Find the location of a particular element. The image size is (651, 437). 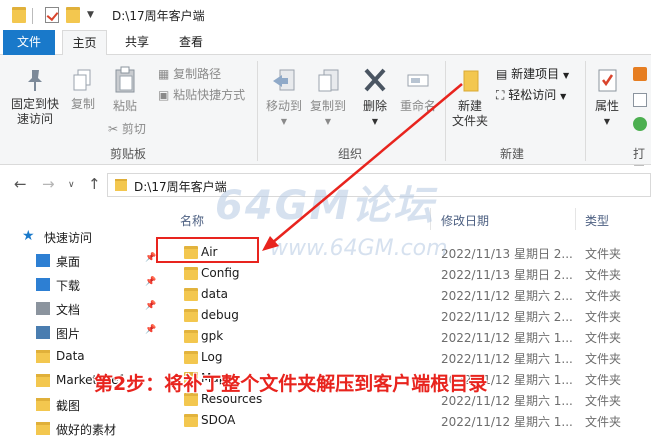

nav-item: 图片 📌 is located at coordinates (80, 333).